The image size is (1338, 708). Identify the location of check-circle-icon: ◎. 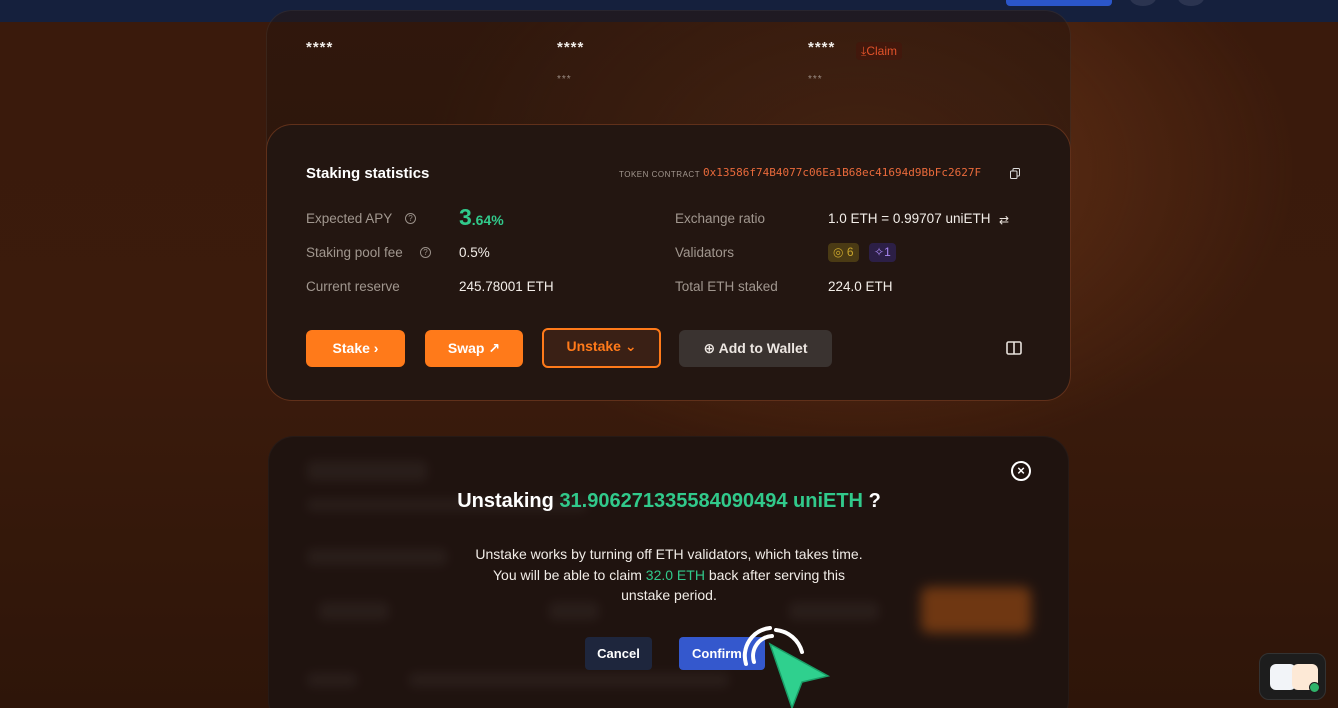
(838, 252).